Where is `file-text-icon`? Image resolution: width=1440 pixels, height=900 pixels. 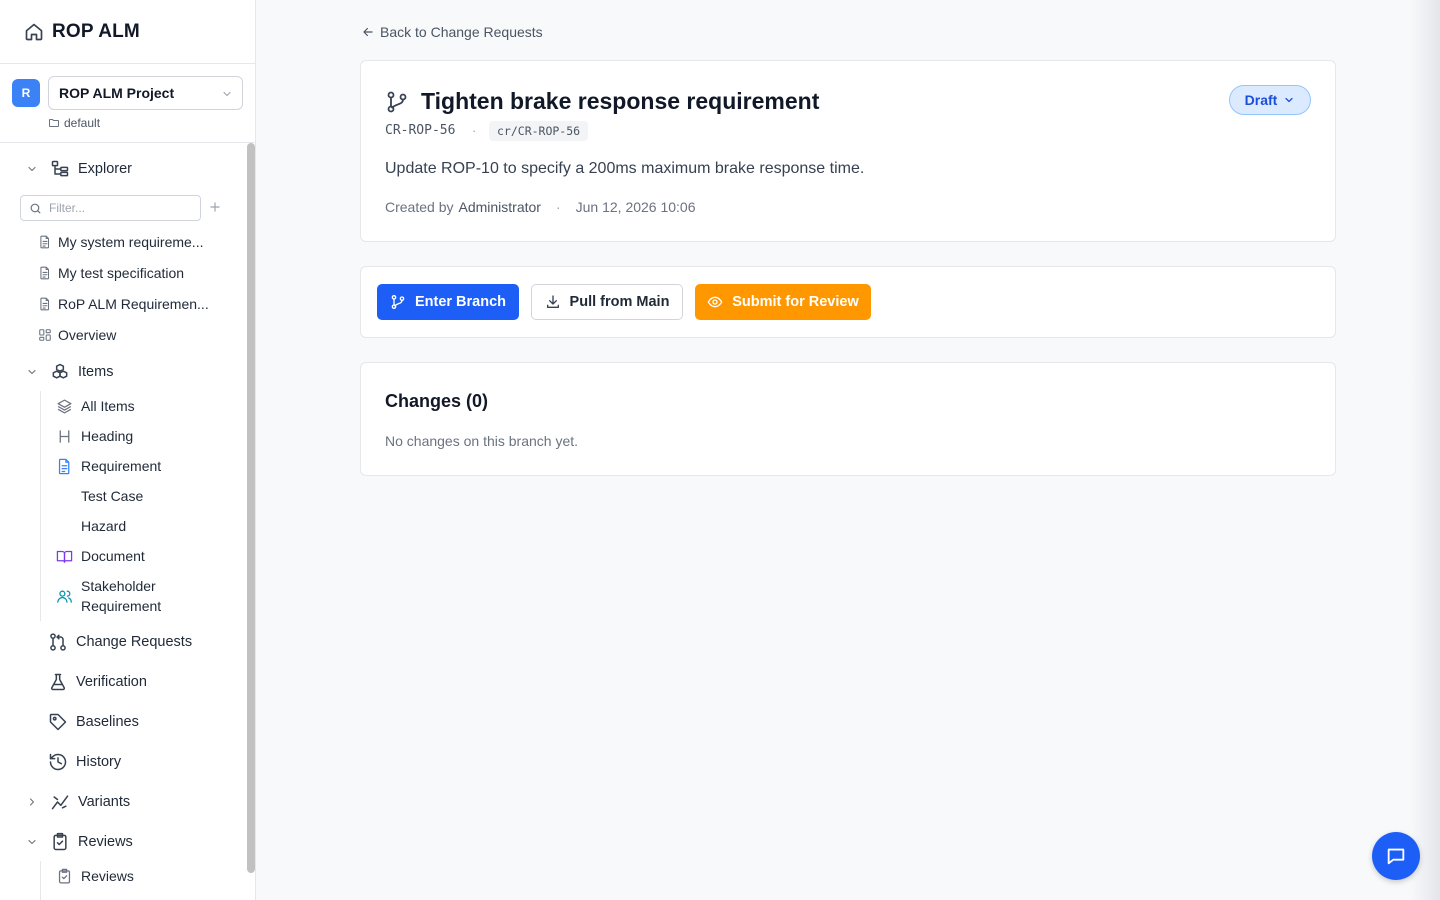
file-text-icon is located at coordinates (64, 466).